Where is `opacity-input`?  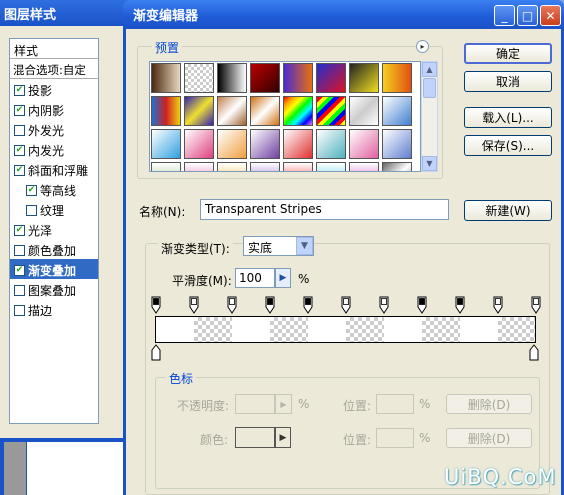
opacity-input is located at coordinates (255, 404).